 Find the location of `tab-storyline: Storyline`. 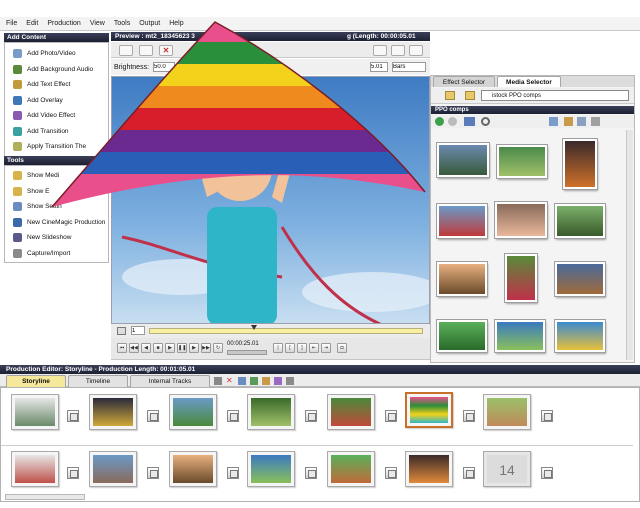

tab-storyline: Storyline is located at coordinates (36, 381).